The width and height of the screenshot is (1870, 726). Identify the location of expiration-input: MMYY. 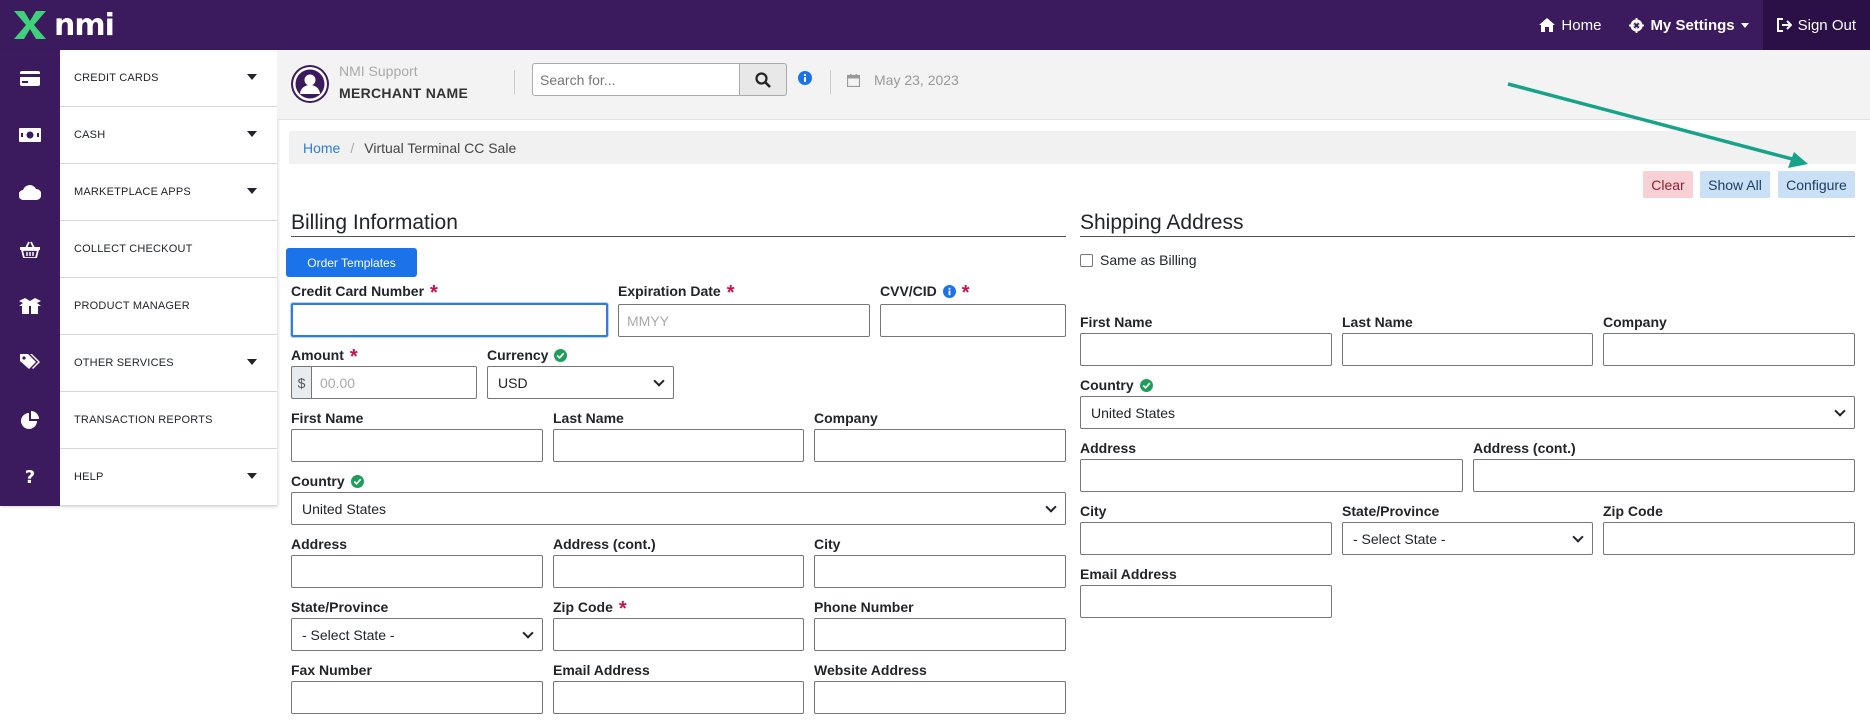
(744, 320).